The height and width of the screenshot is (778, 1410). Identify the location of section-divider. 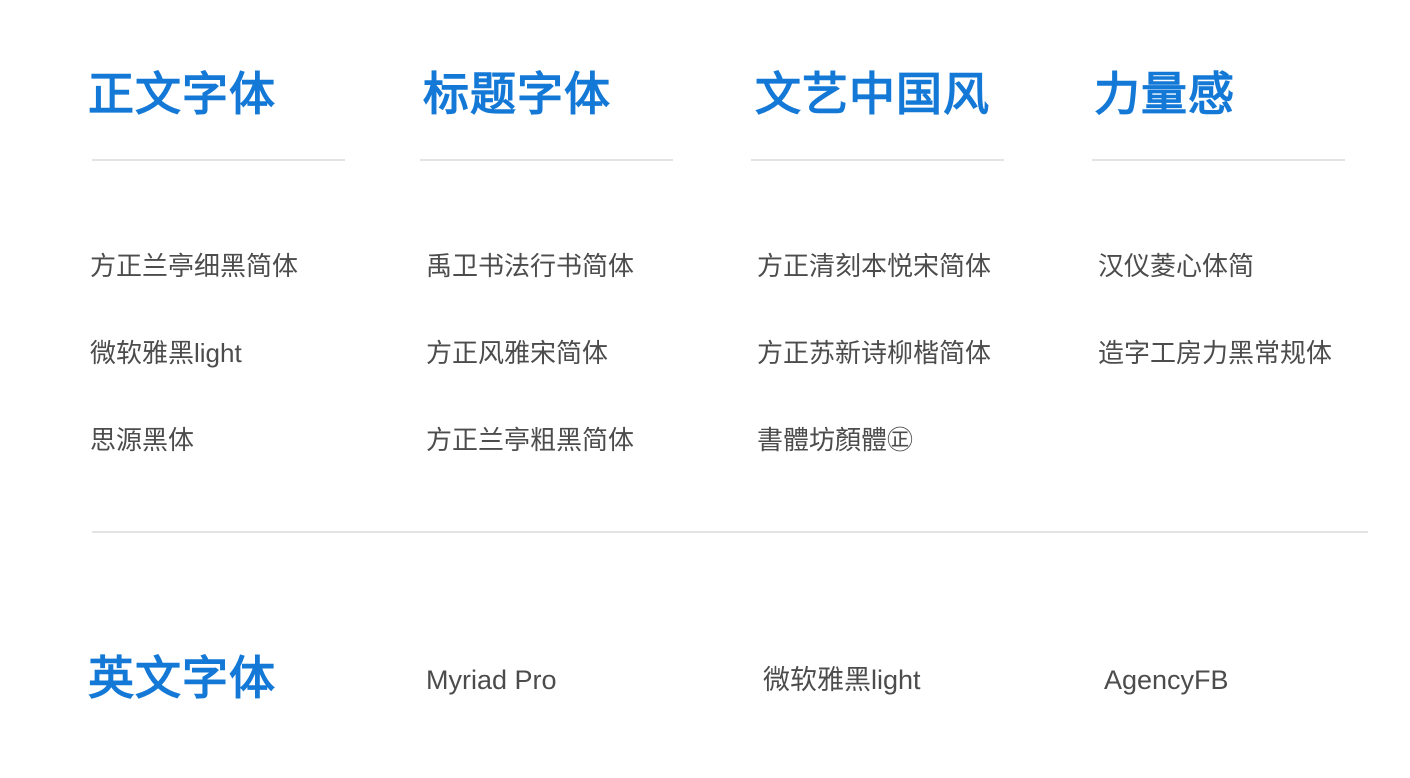
(730, 532).